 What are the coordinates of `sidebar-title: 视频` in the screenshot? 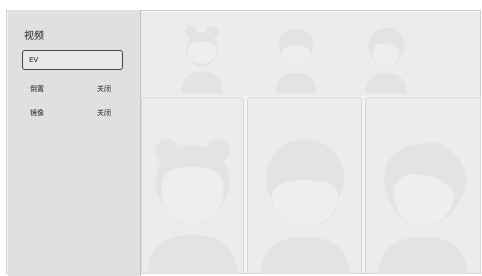 It's located at (34, 36).